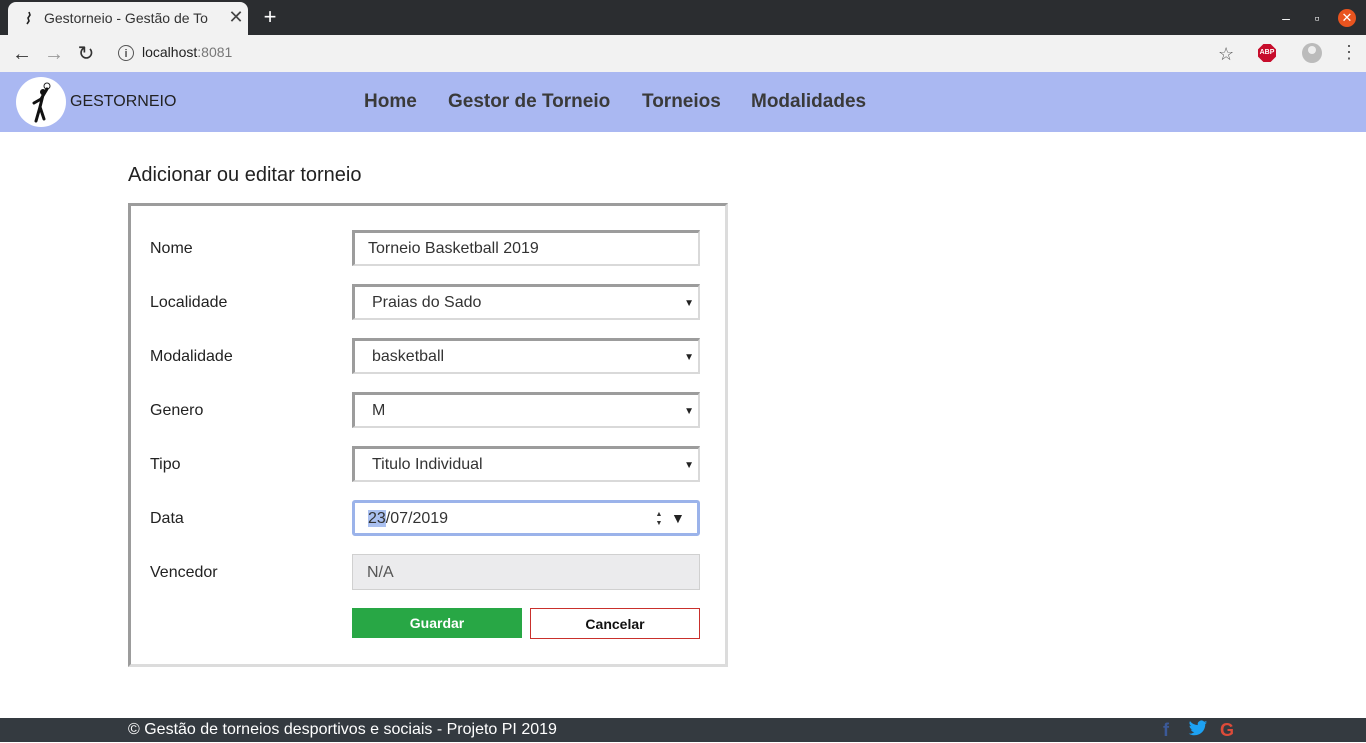 The height and width of the screenshot is (743, 1366). I want to click on nav-modalidades: Modalidades, so click(808, 102).